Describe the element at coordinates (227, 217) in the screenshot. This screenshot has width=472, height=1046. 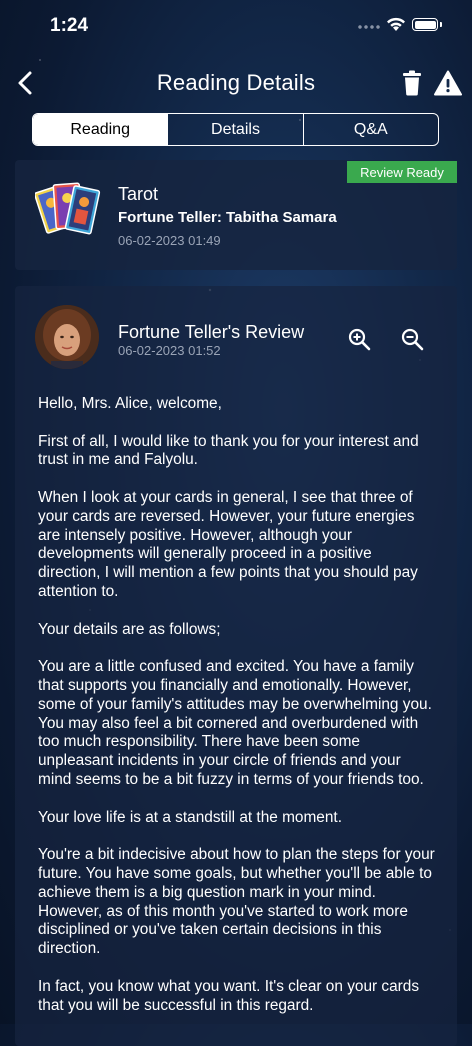
I see `fortune-teller-name: Fortune Teller: Tabitha Samara` at that location.